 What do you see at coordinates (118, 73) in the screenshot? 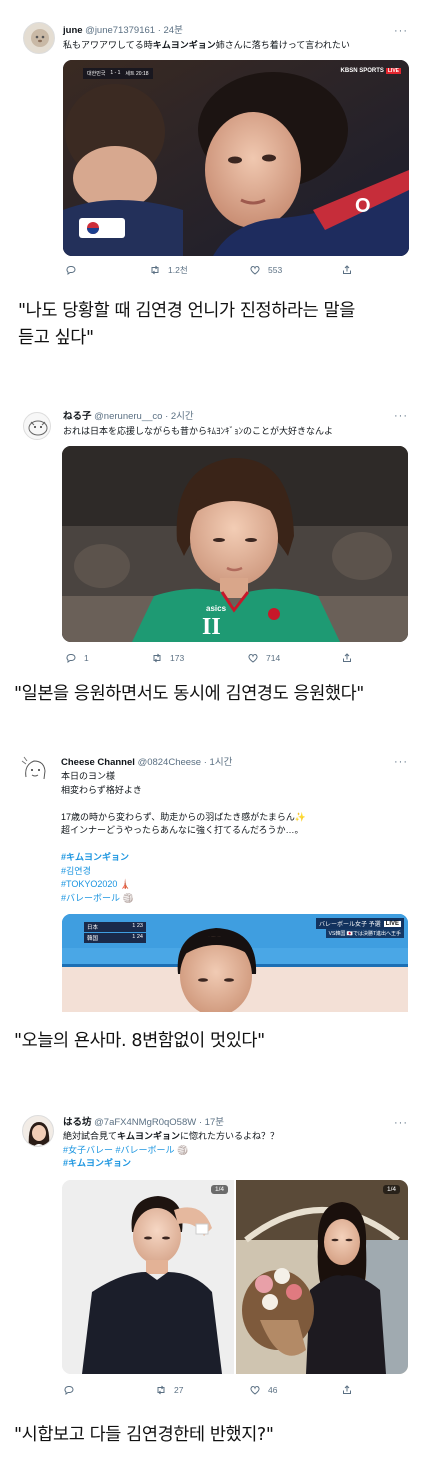
I see `broadcast-scoreboard: 대한민국 1 - 1 세트 20:18` at bounding box center [118, 73].